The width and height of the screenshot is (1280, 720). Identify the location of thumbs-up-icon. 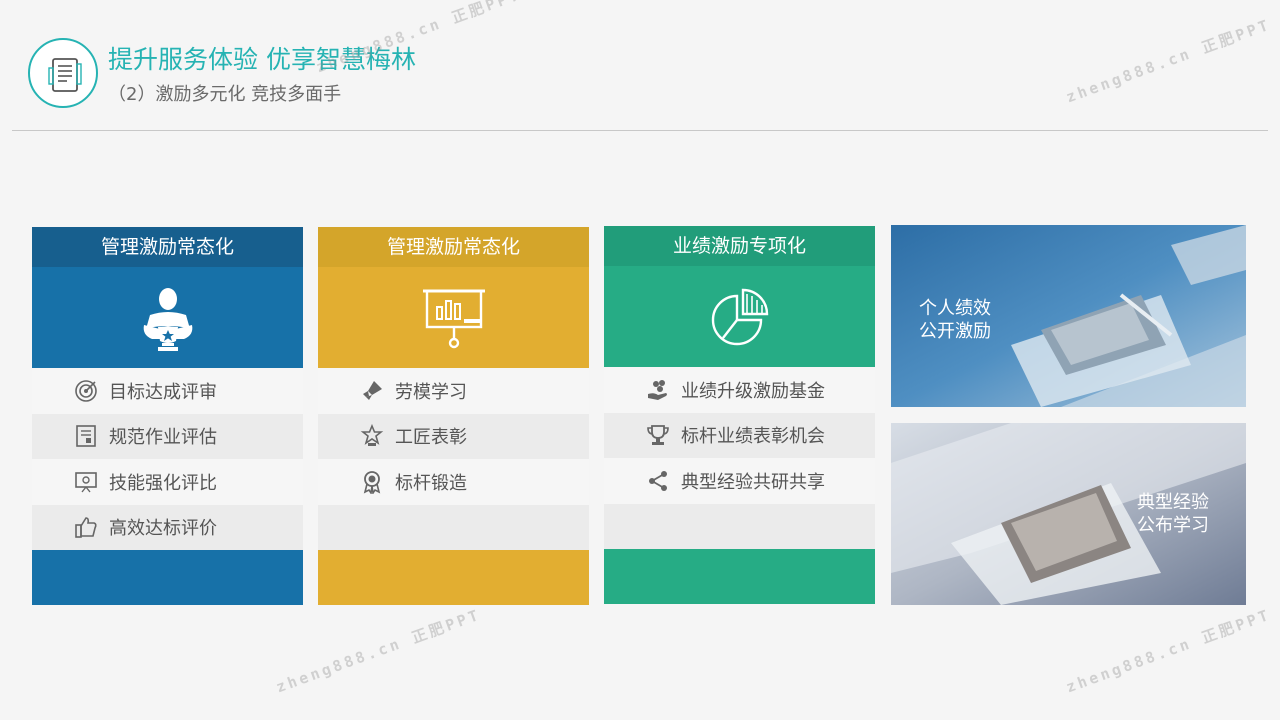
(86, 527).